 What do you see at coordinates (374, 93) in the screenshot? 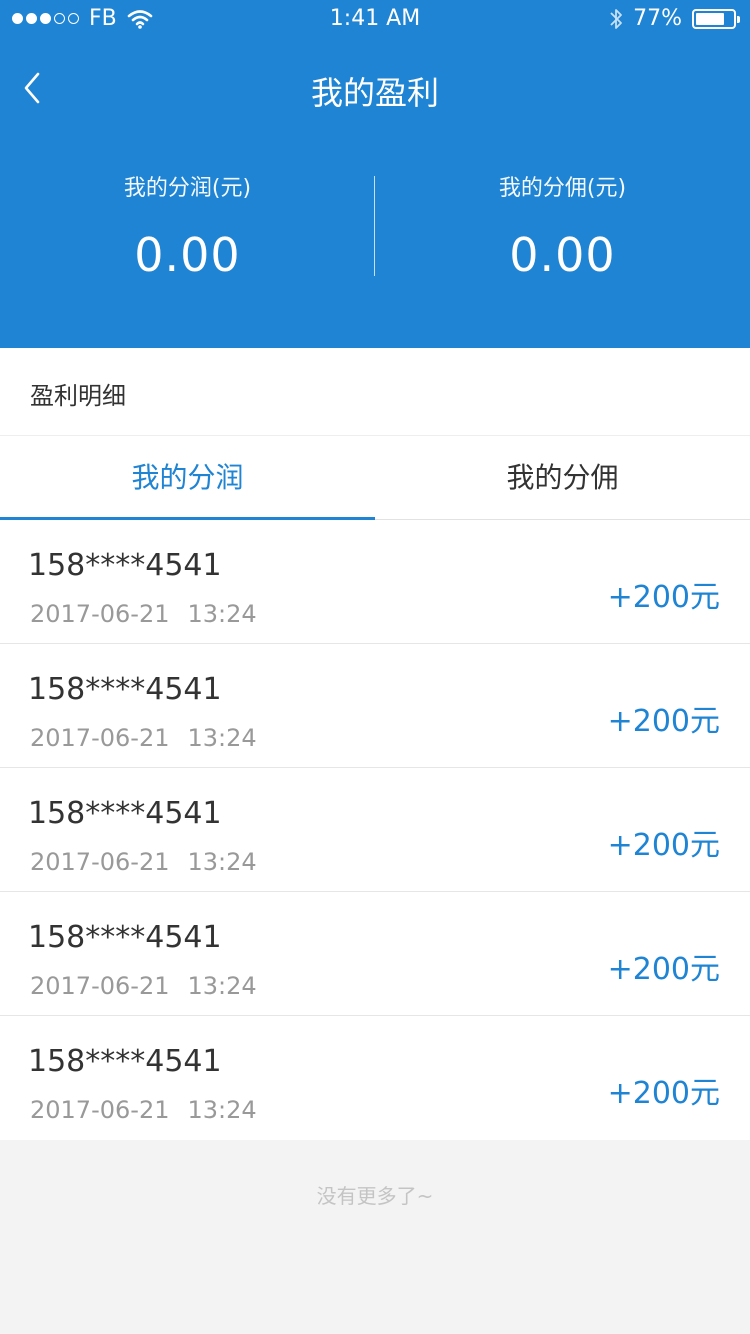
I see `page-title: 我的盈利` at bounding box center [374, 93].